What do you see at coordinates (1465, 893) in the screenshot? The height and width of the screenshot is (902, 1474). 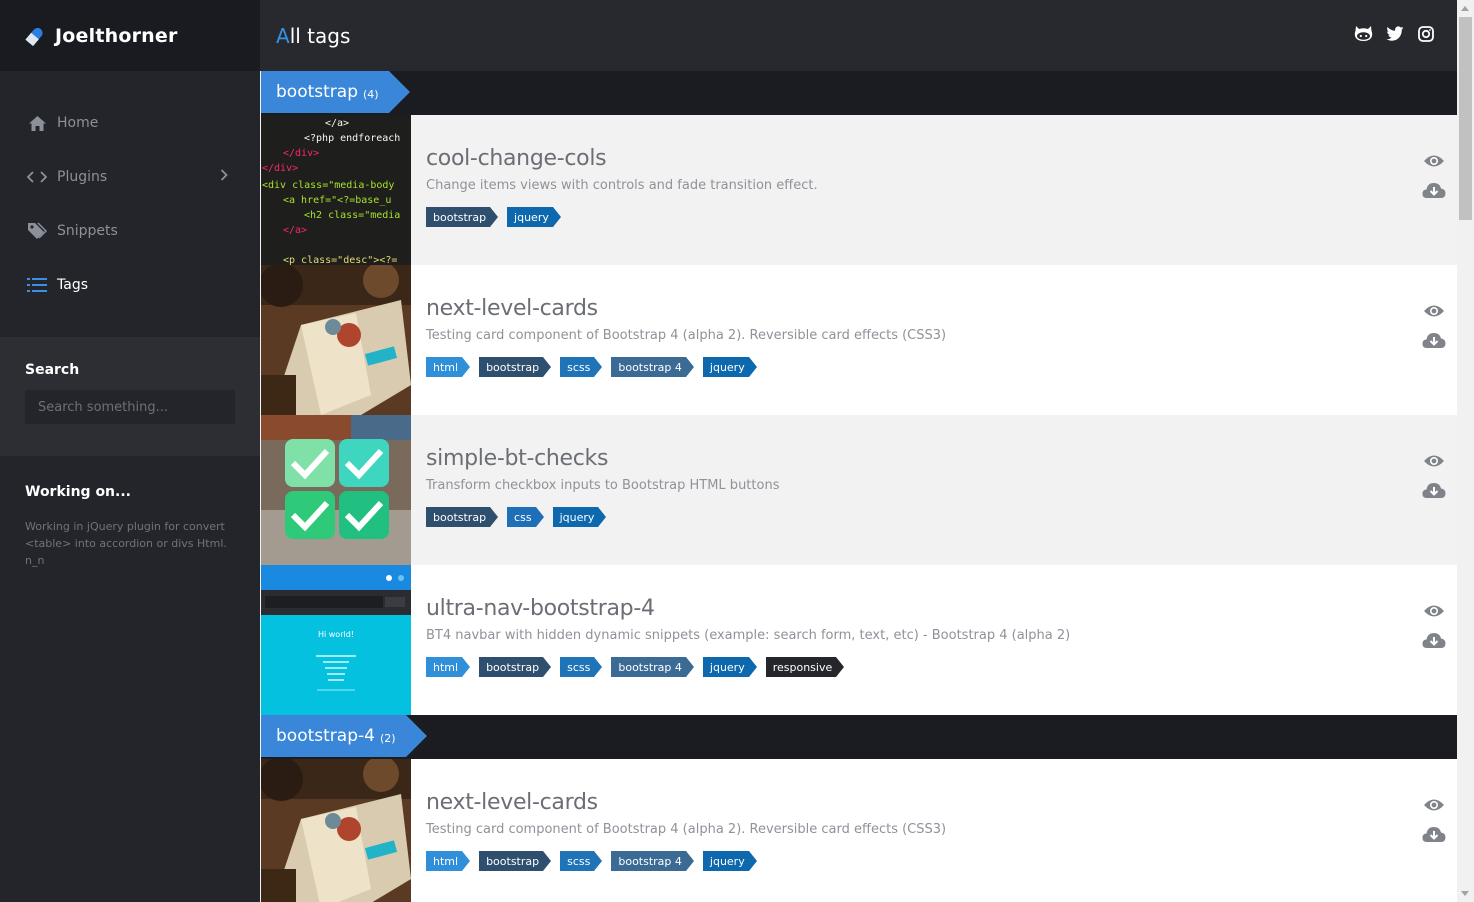 I see `scroll-down-arrow-icon` at bounding box center [1465, 893].